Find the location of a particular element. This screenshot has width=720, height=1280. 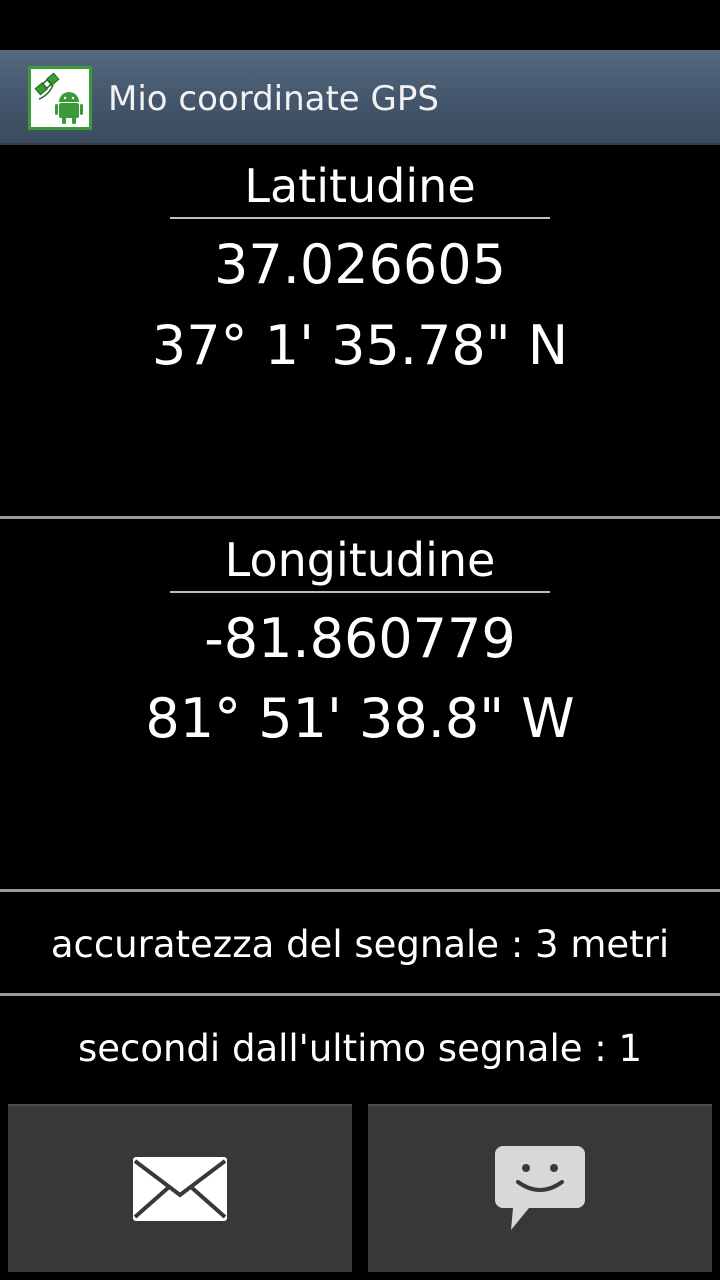

accuracy-text: accuratezza del segnale : 3 metri is located at coordinates (360, 944).